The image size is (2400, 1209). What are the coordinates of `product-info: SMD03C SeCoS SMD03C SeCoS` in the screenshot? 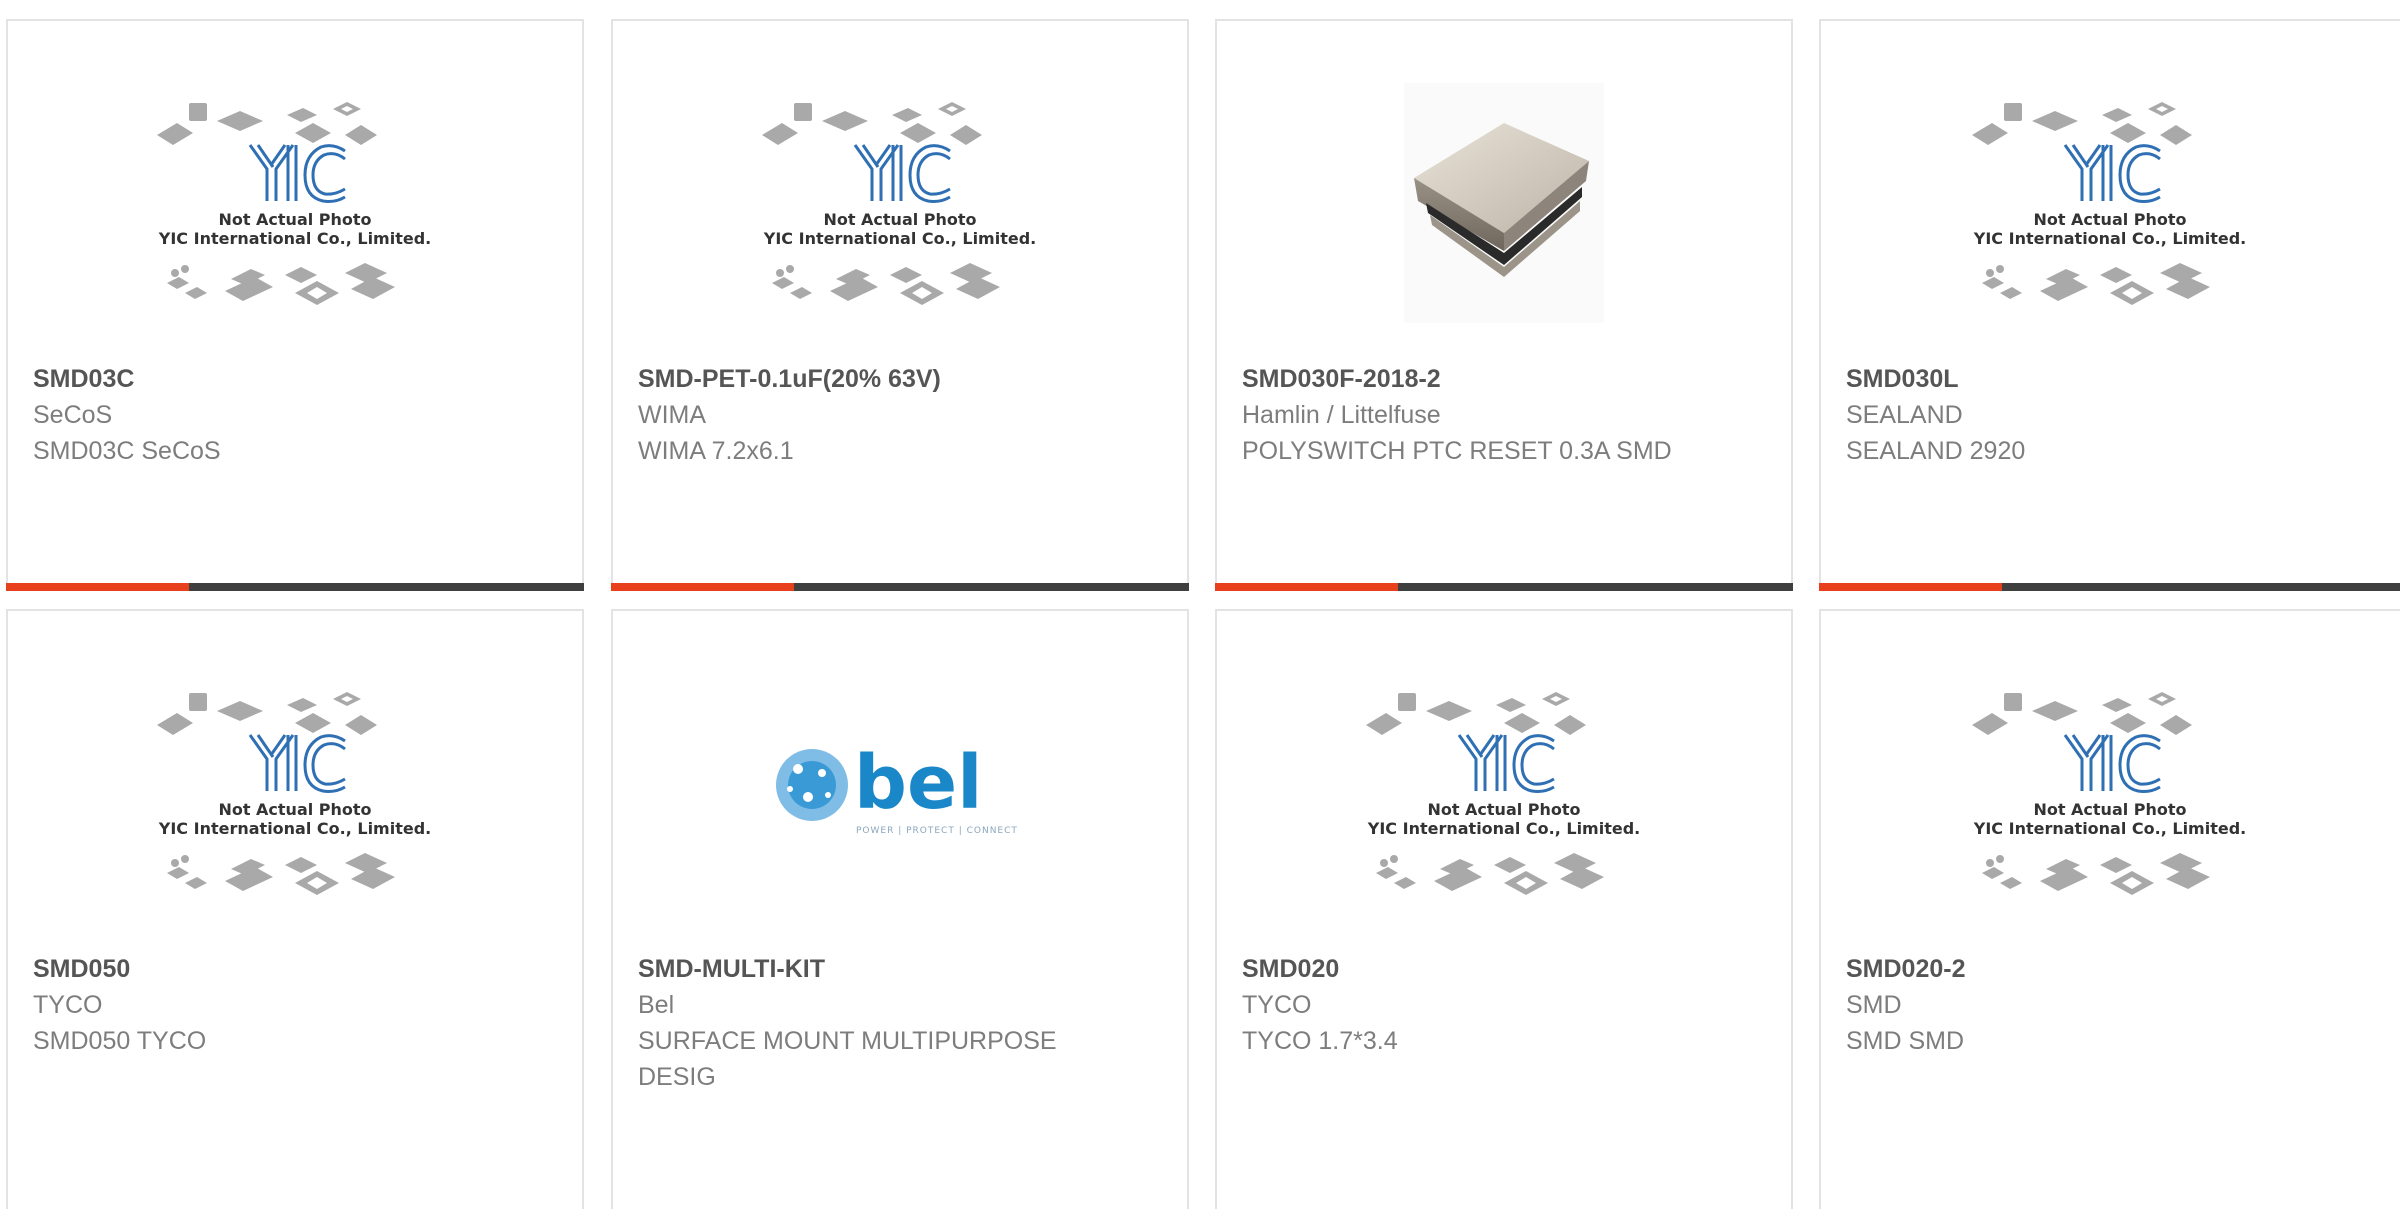 It's located at (297, 415).